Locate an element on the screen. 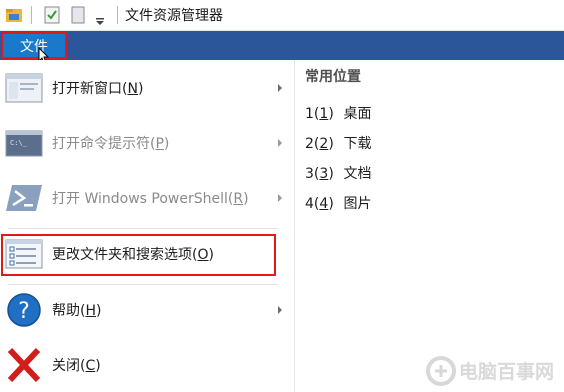 The image size is (564, 392). menu-item-open-new-window: 打开新窗口(N) is located at coordinates (147, 88).